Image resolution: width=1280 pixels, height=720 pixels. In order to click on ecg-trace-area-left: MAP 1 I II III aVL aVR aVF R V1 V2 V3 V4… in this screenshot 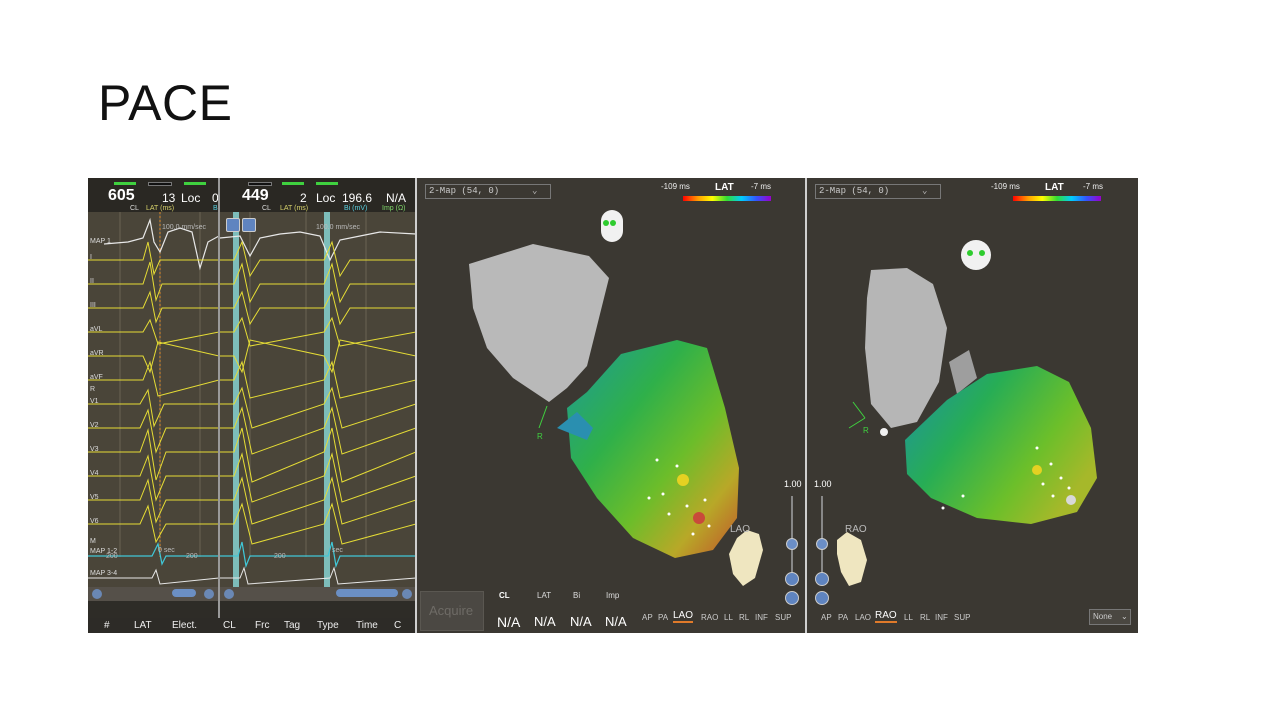, I will do `click(153, 399)`.